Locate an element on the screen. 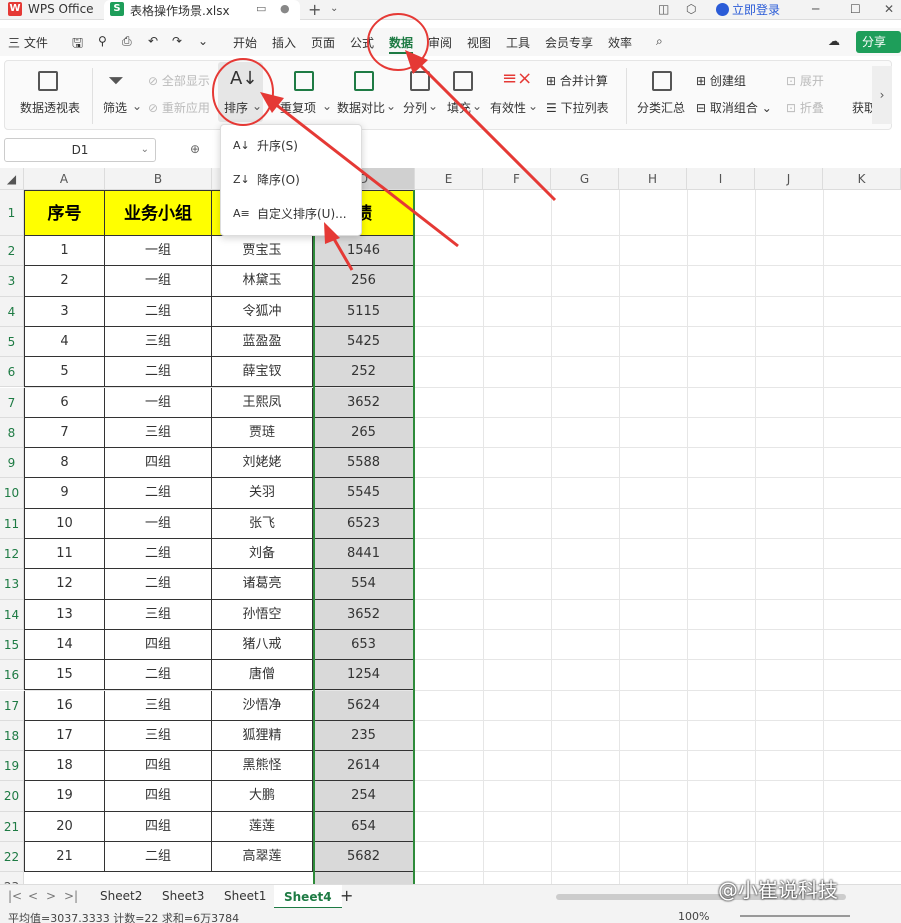 This screenshot has width=901, height=923. chevron-down-icon: ⌄ is located at coordinates (334, 8).